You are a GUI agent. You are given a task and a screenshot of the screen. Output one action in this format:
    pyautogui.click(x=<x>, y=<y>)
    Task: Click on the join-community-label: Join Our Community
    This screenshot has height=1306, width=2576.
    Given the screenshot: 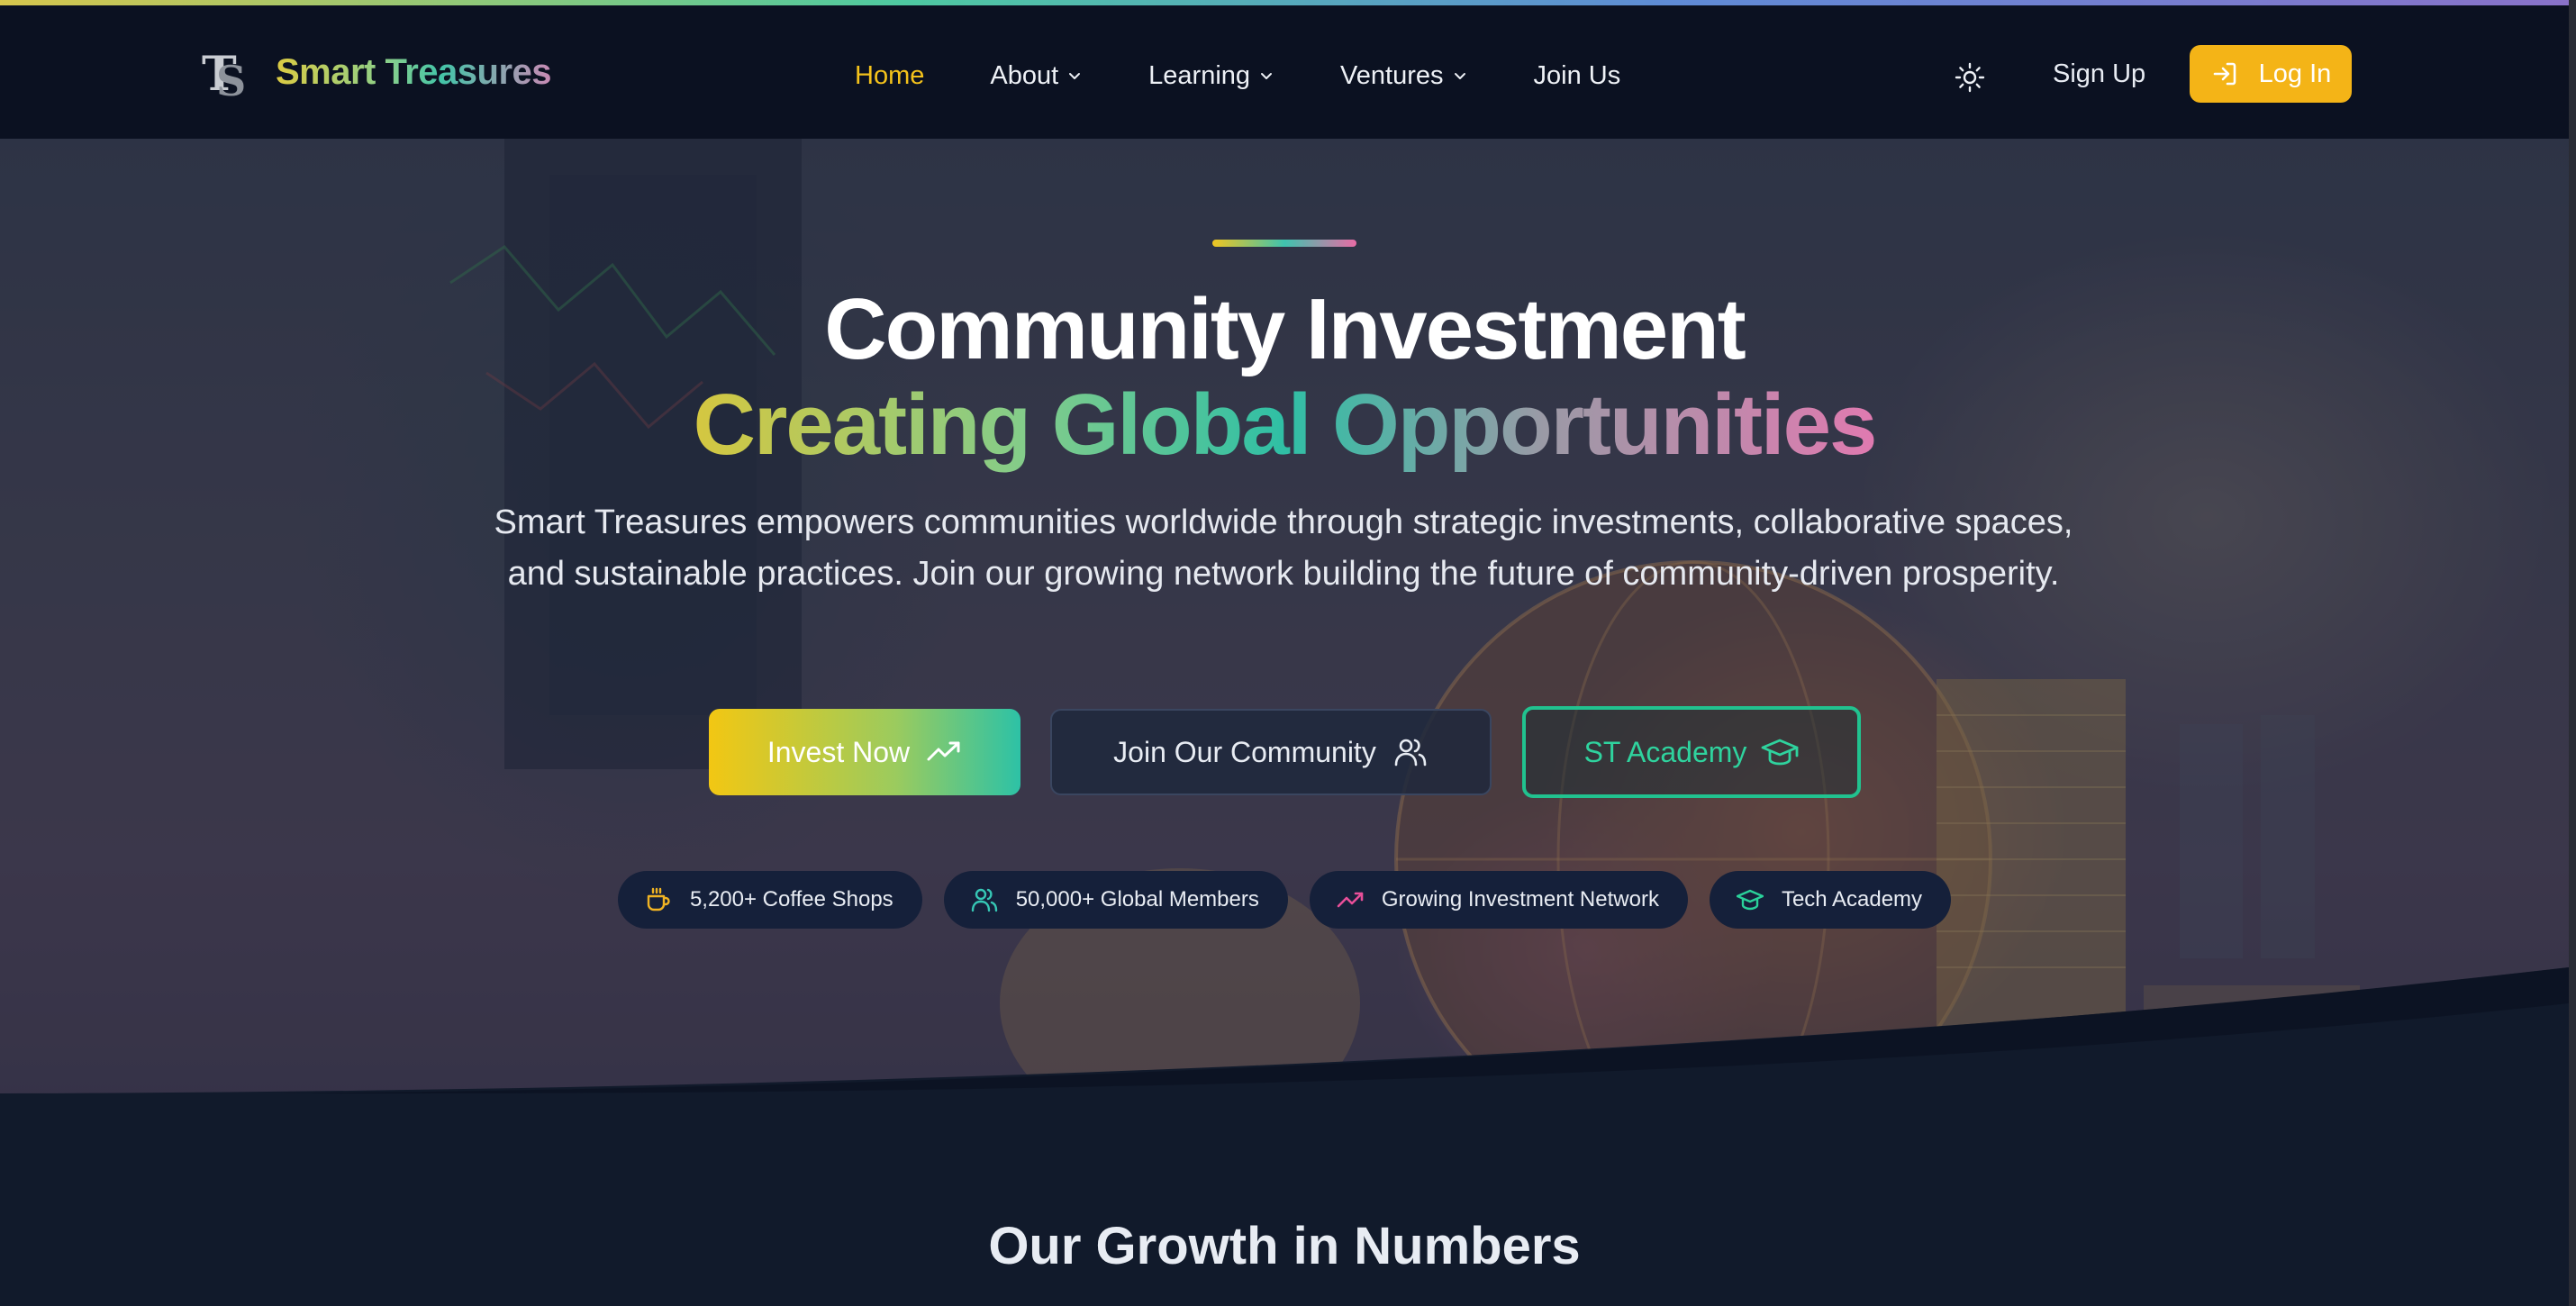 What is the action you would take?
    pyautogui.click(x=1244, y=752)
    